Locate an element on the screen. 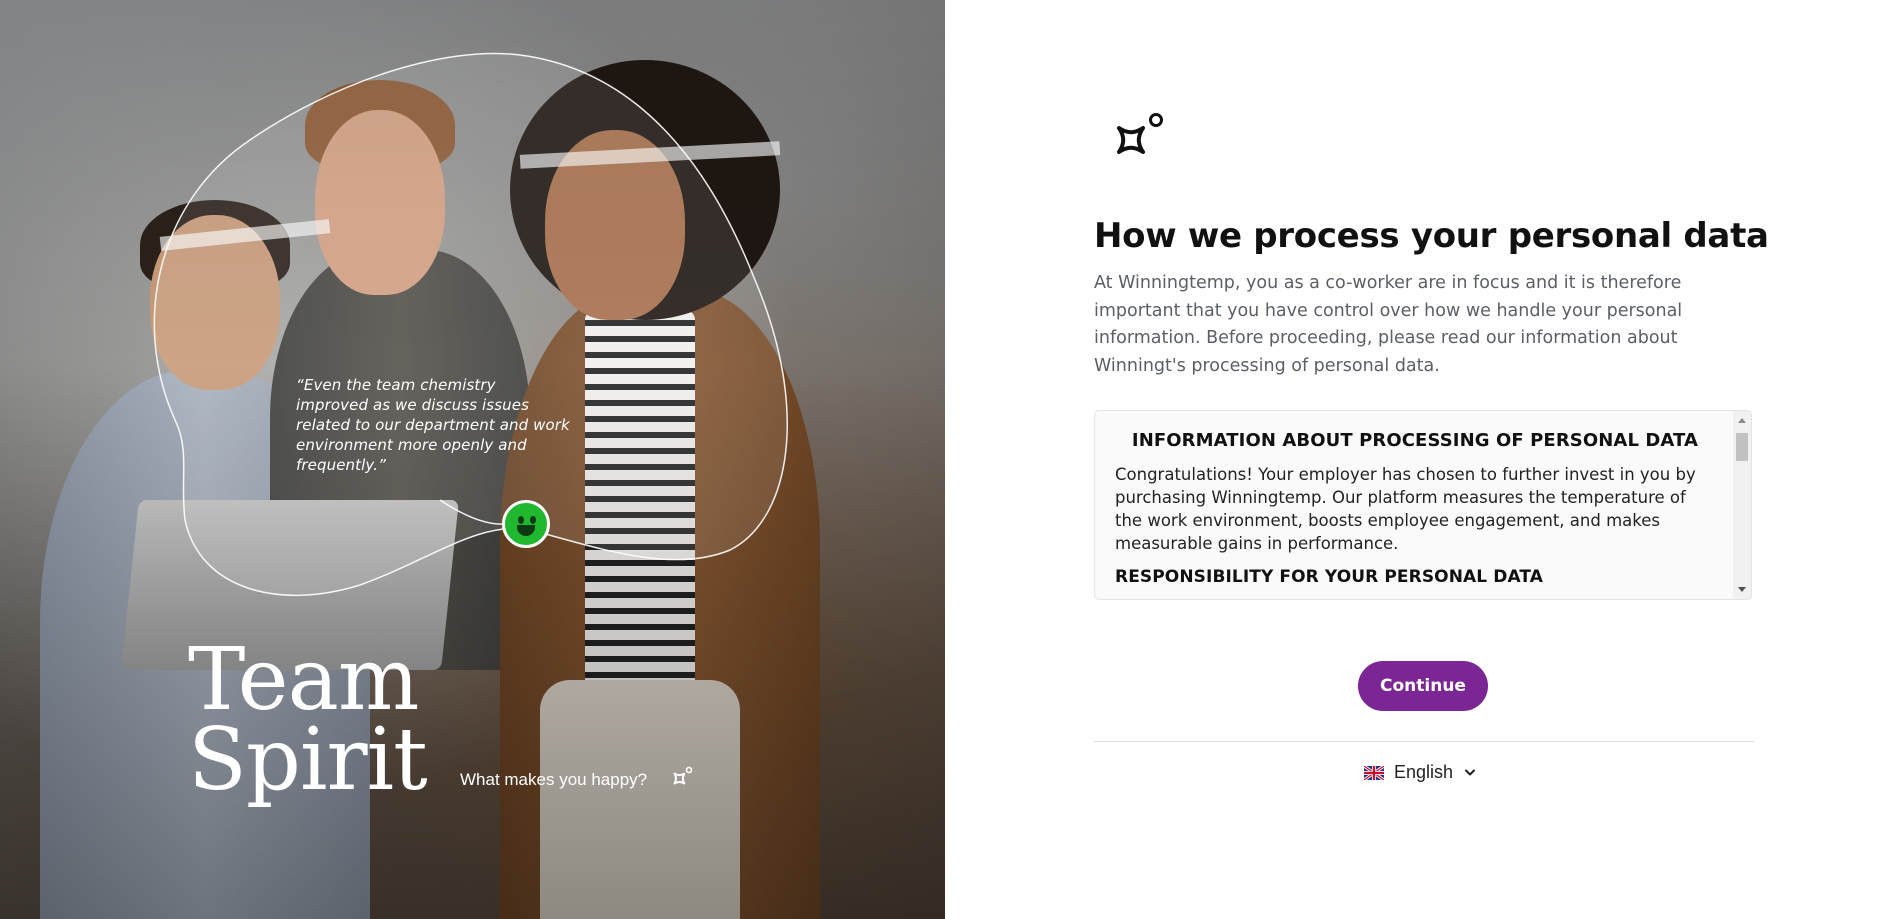 The width and height of the screenshot is (1897, 919). language-selector: English is located at coordinates (1420, 772).